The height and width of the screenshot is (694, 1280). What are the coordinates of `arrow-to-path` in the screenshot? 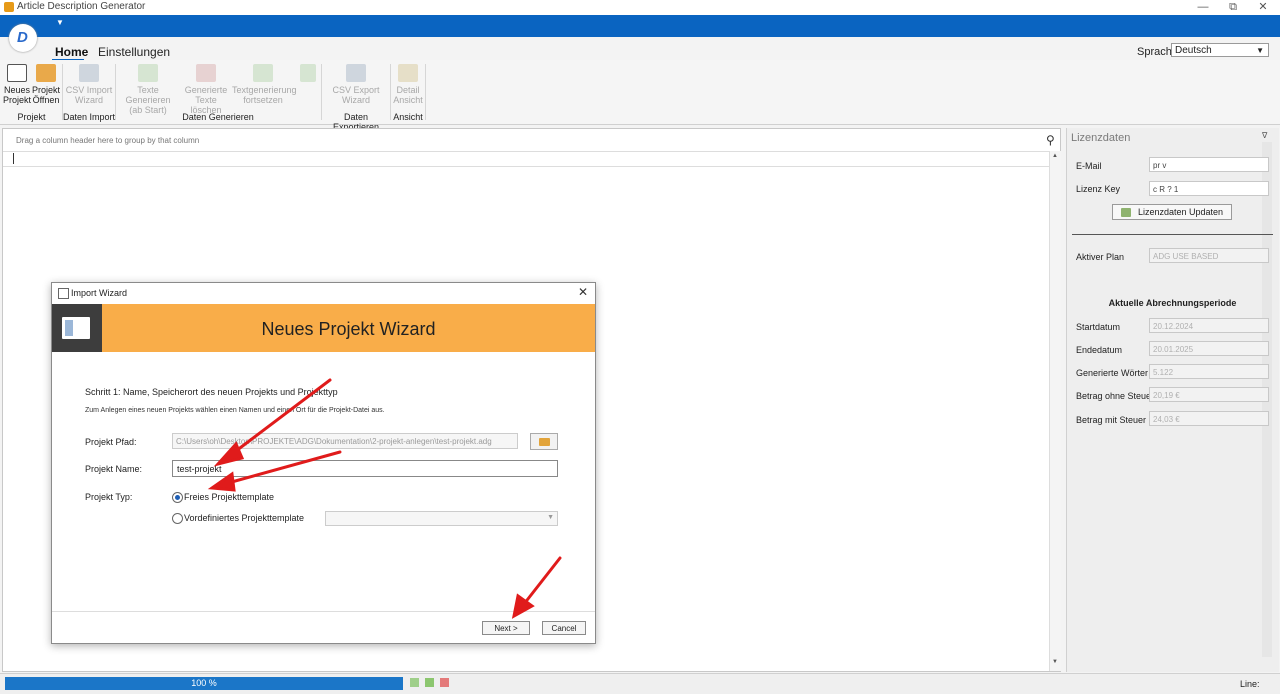 It's located at (281, 417).